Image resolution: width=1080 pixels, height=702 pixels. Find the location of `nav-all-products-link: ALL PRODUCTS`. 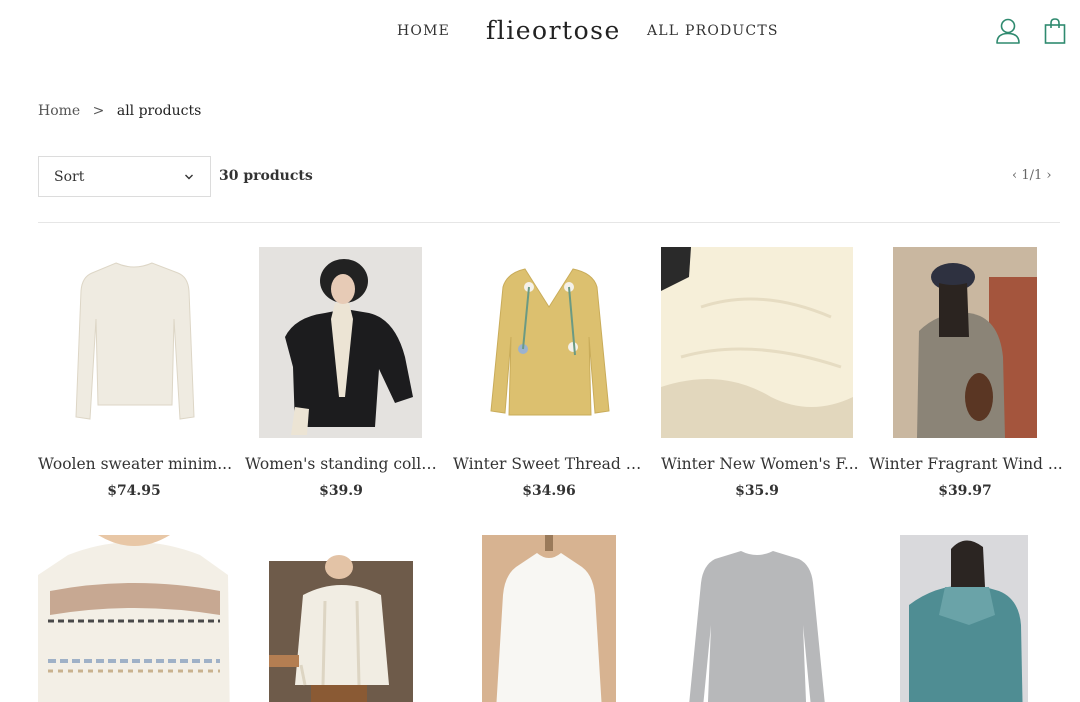

nav-all-products-link: ALL PRODUCTS is located at coordinates (713, 31).